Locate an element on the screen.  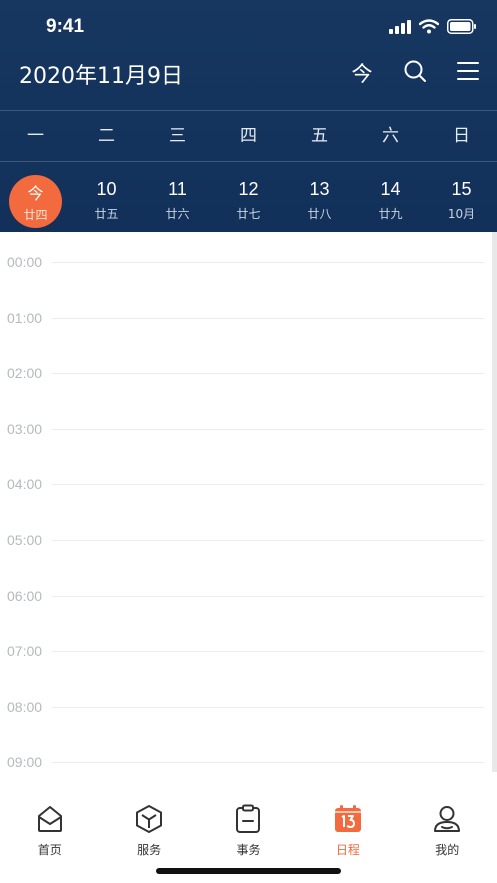
date-lunar: 廿五 is located at coordinates (106, 214).